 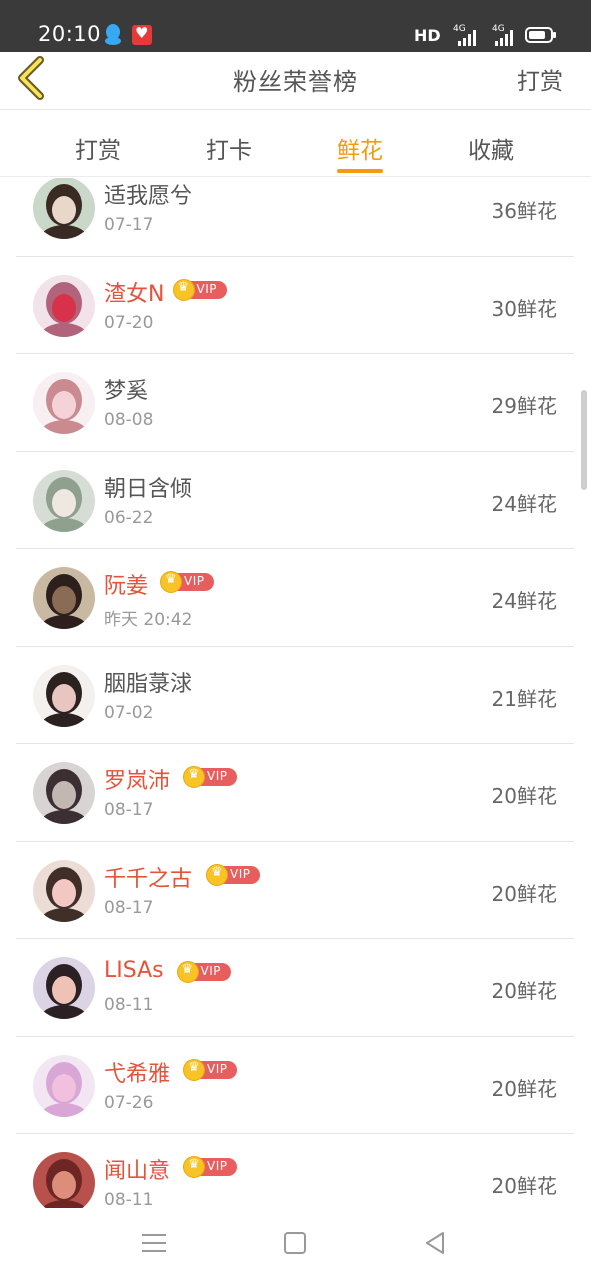 What do you see at coordinates (126, 584) in the screenshot?
I see `user-name: 阮姜` at bounding box center [126, 584].